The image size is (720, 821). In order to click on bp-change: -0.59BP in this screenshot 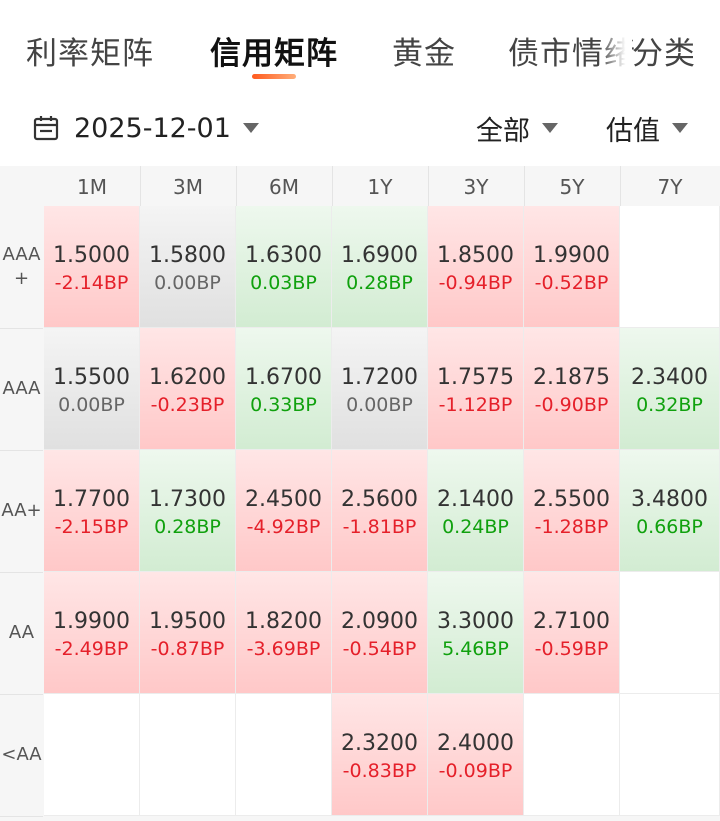, I will do `click(571, 649)`.